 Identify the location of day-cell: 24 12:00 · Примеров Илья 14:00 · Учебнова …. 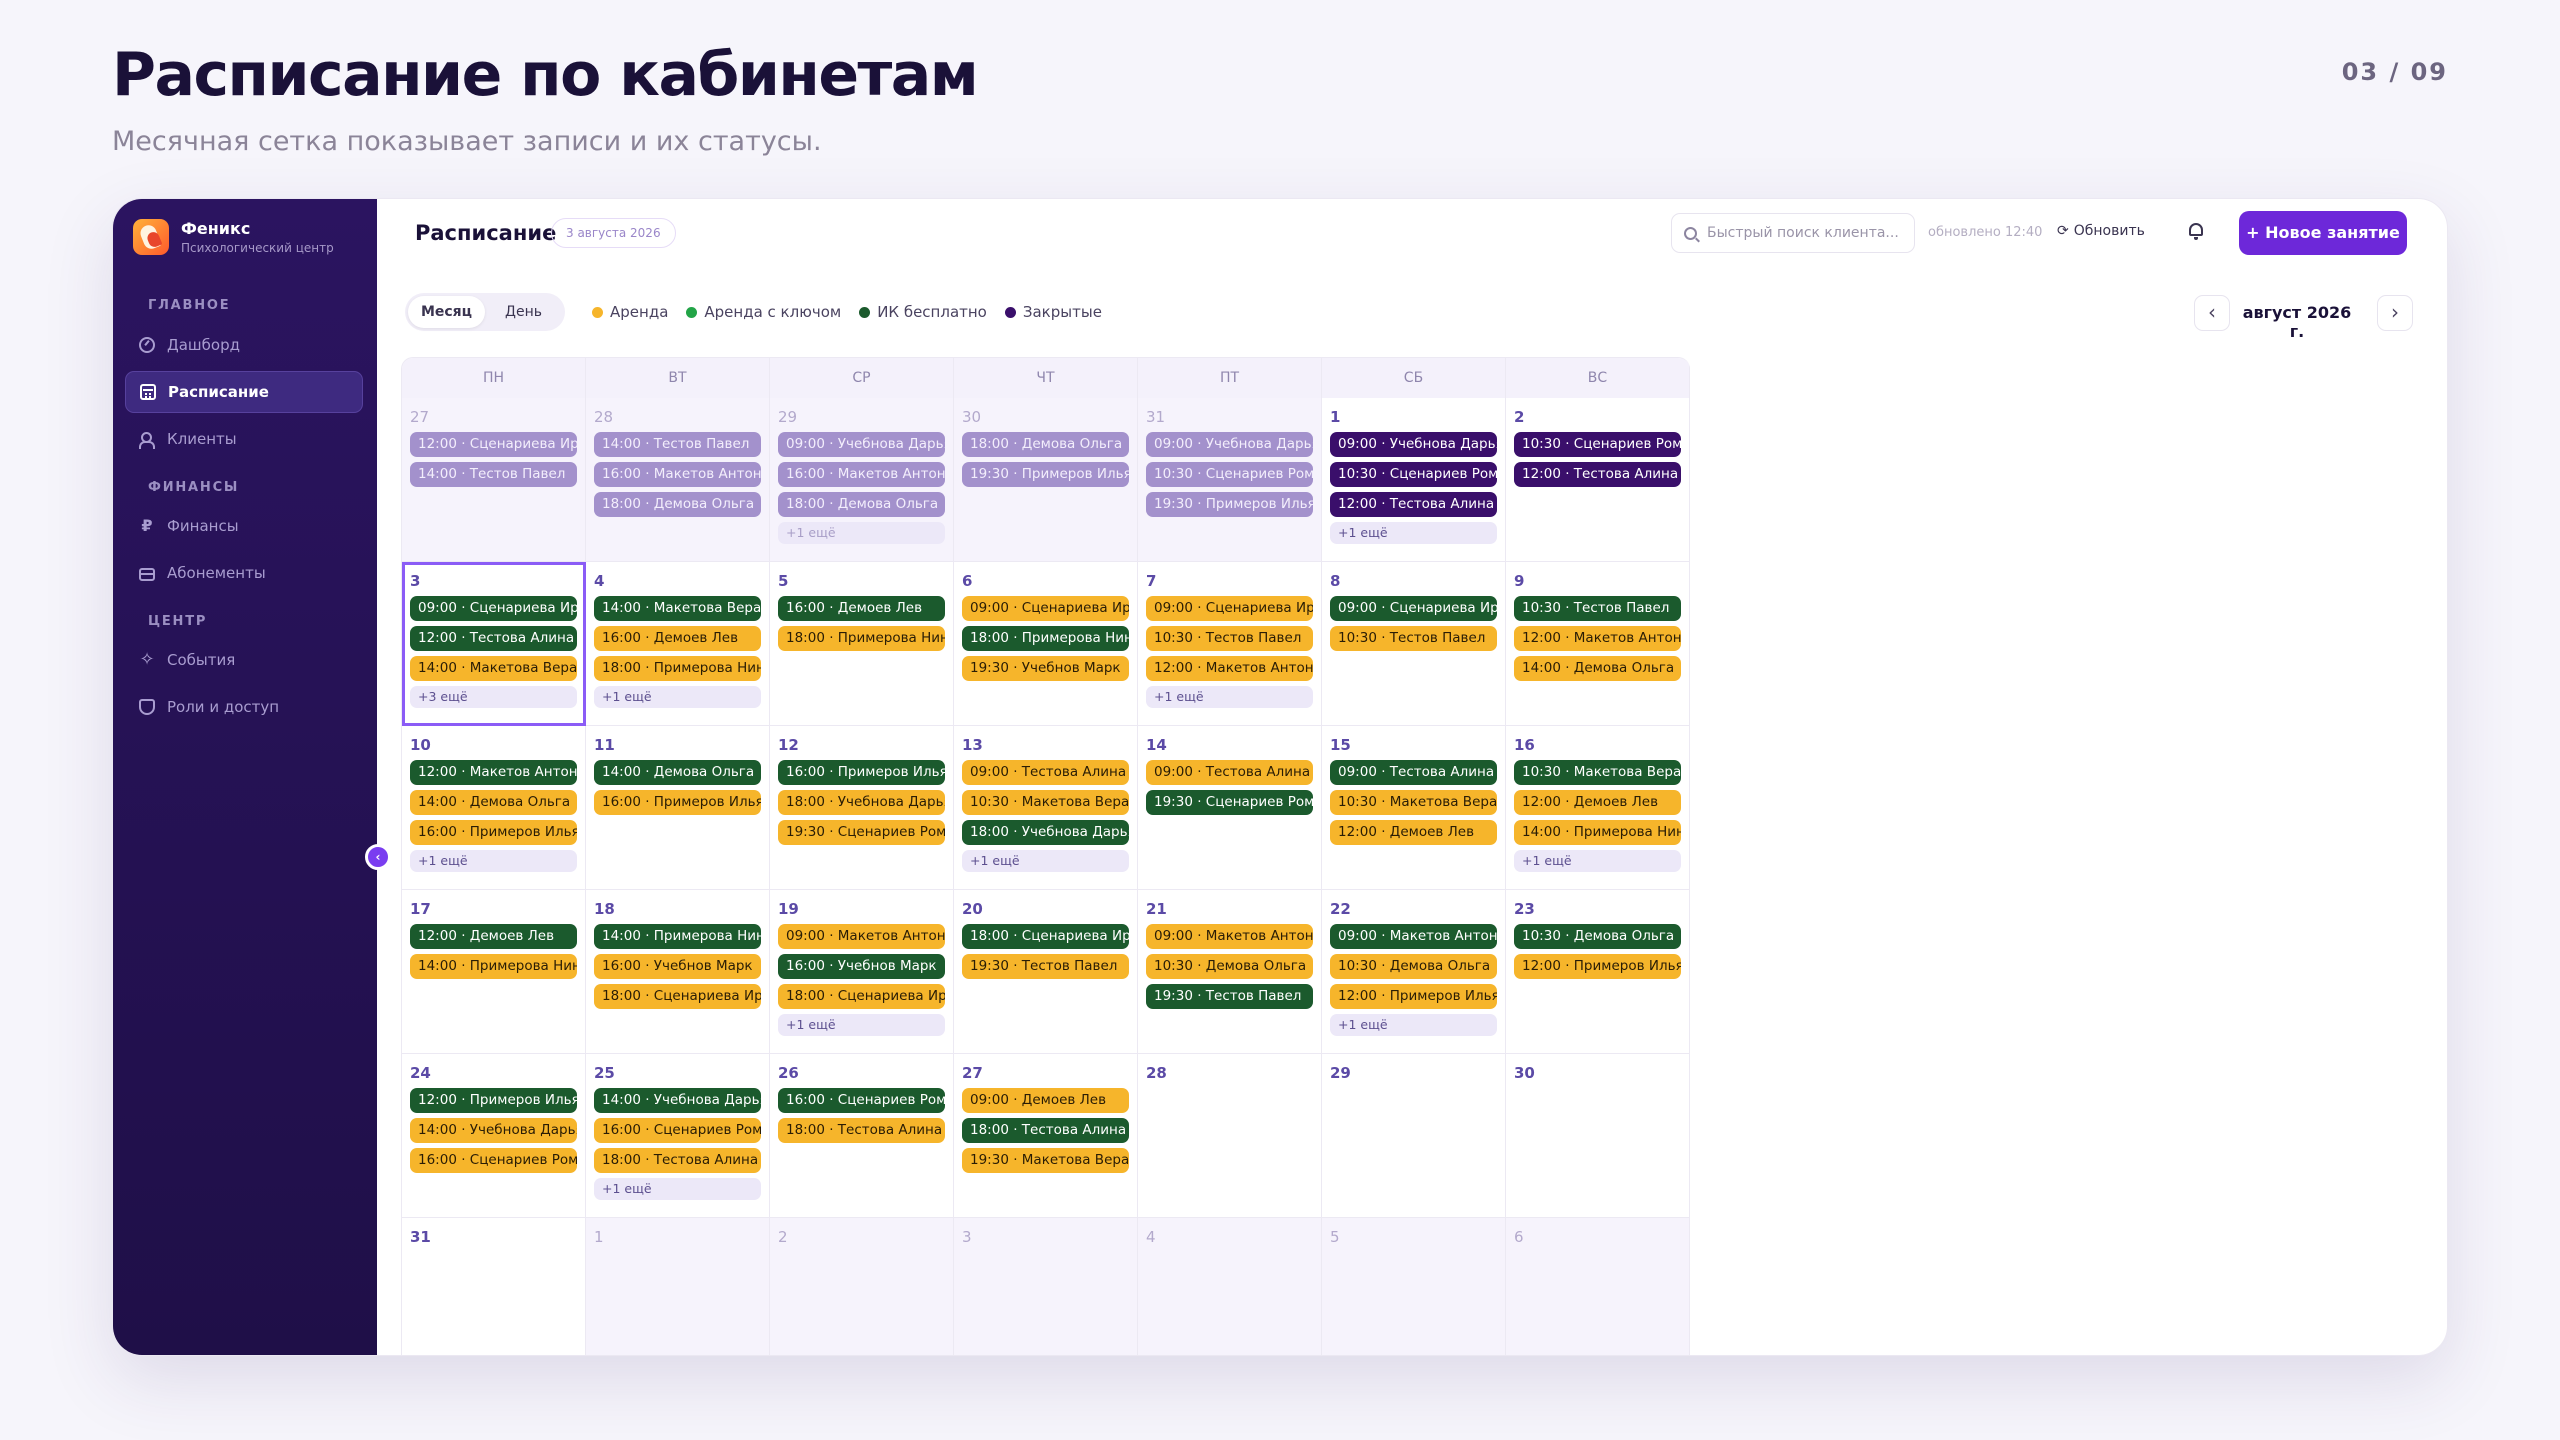
(494, 1136).